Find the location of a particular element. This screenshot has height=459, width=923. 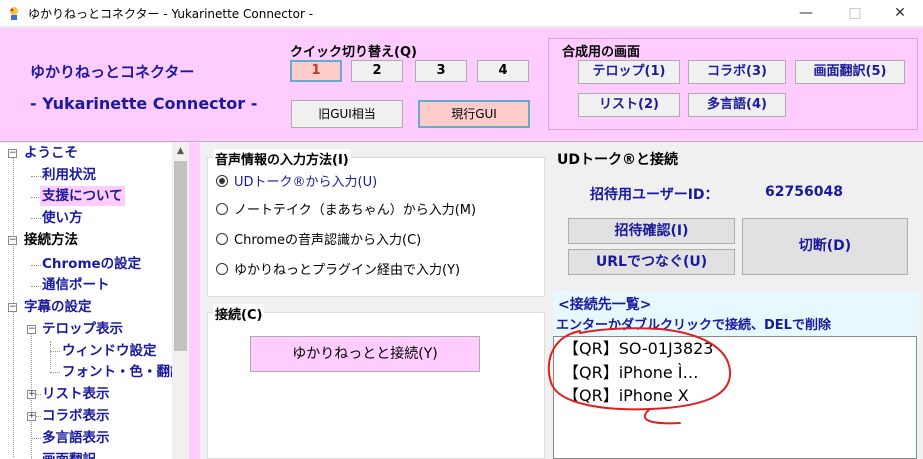

scroll-thumb is located at coordinates (180, 256).